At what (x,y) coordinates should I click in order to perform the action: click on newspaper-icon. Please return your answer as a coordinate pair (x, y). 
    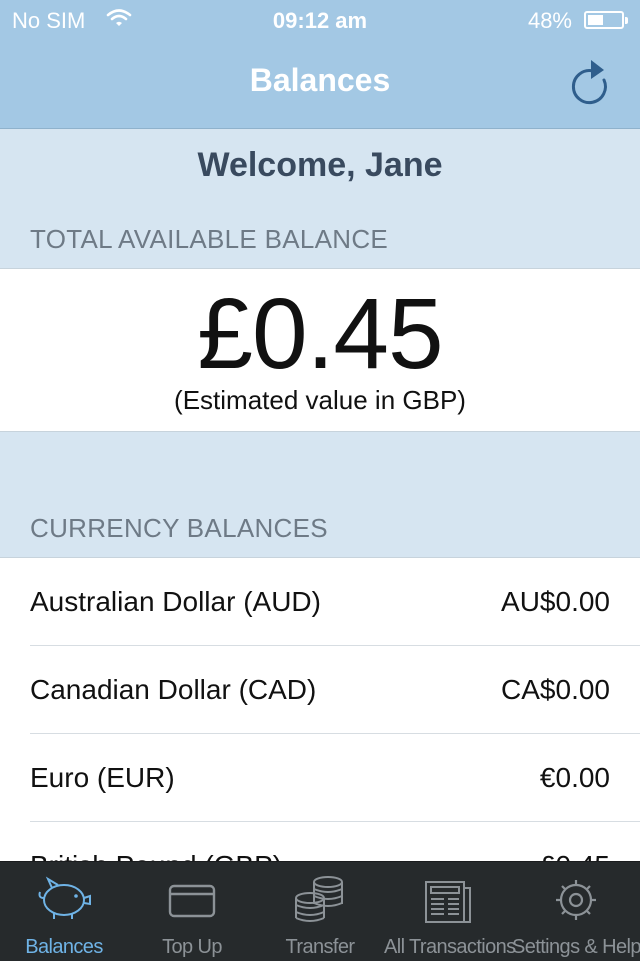
    Looking at the image, I should click on (448, 900).